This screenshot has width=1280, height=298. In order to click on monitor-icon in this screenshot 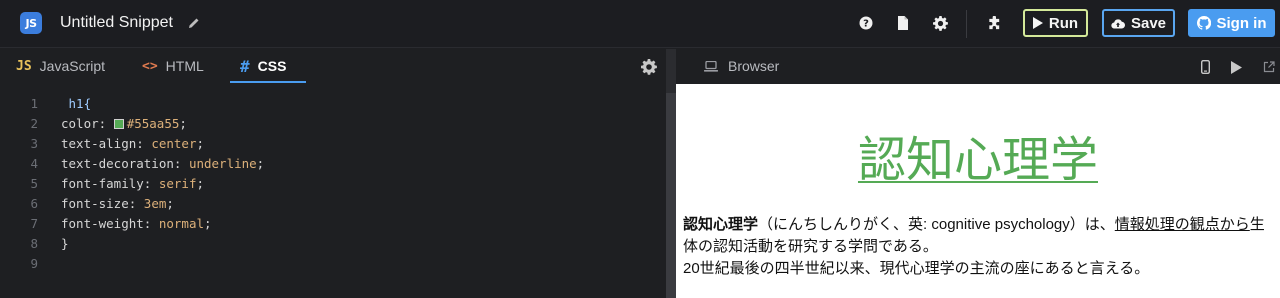, I will do `click(711, 66)`.